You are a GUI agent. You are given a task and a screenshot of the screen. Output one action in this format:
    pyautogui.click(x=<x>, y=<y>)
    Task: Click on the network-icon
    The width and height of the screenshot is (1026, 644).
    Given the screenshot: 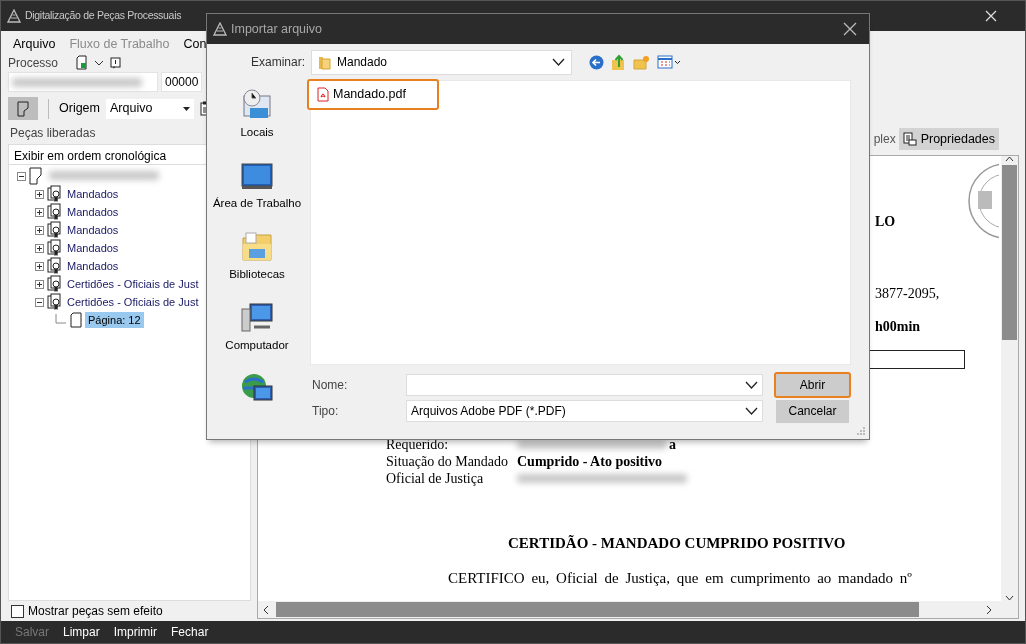 What is the action you would take?
    pyautogui.click(x=257, y=388)
    